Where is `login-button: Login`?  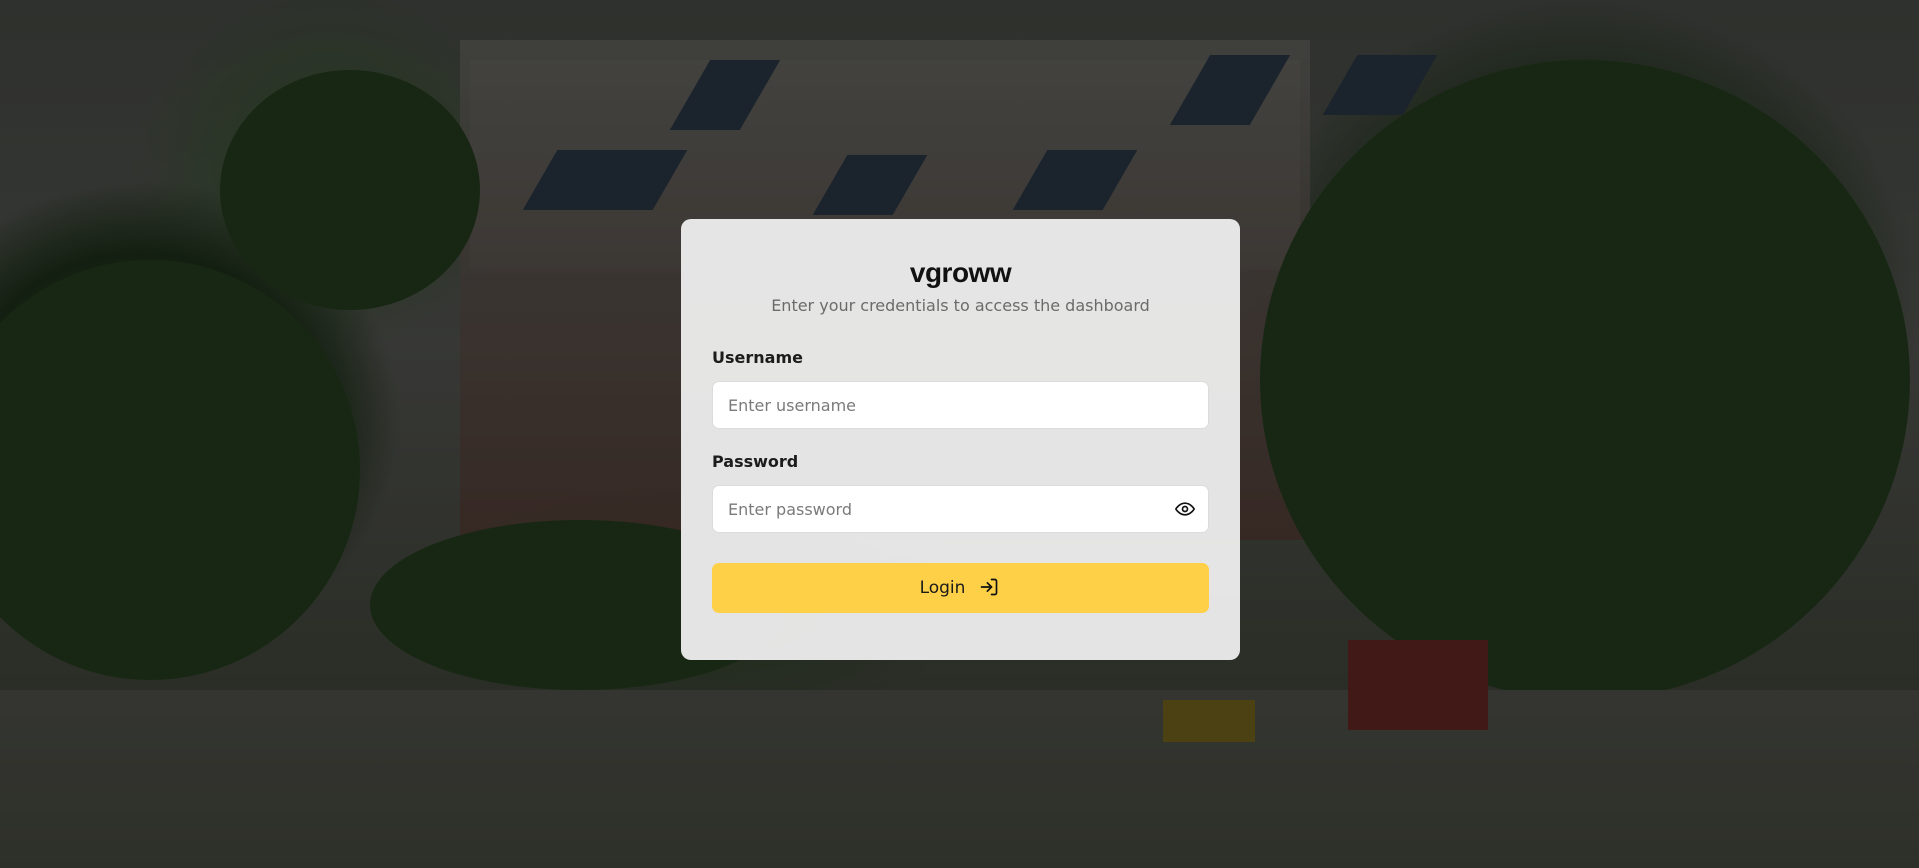 login-button: Login is located at coordinates (960, 588).